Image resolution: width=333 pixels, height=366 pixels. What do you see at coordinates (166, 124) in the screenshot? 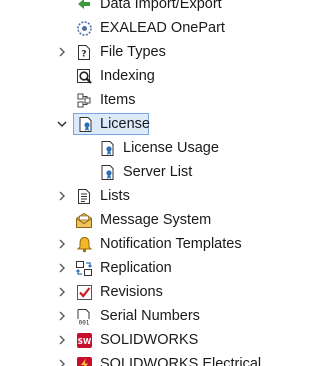
I see `tree-item-license: License` at bounding box center [166, 124].